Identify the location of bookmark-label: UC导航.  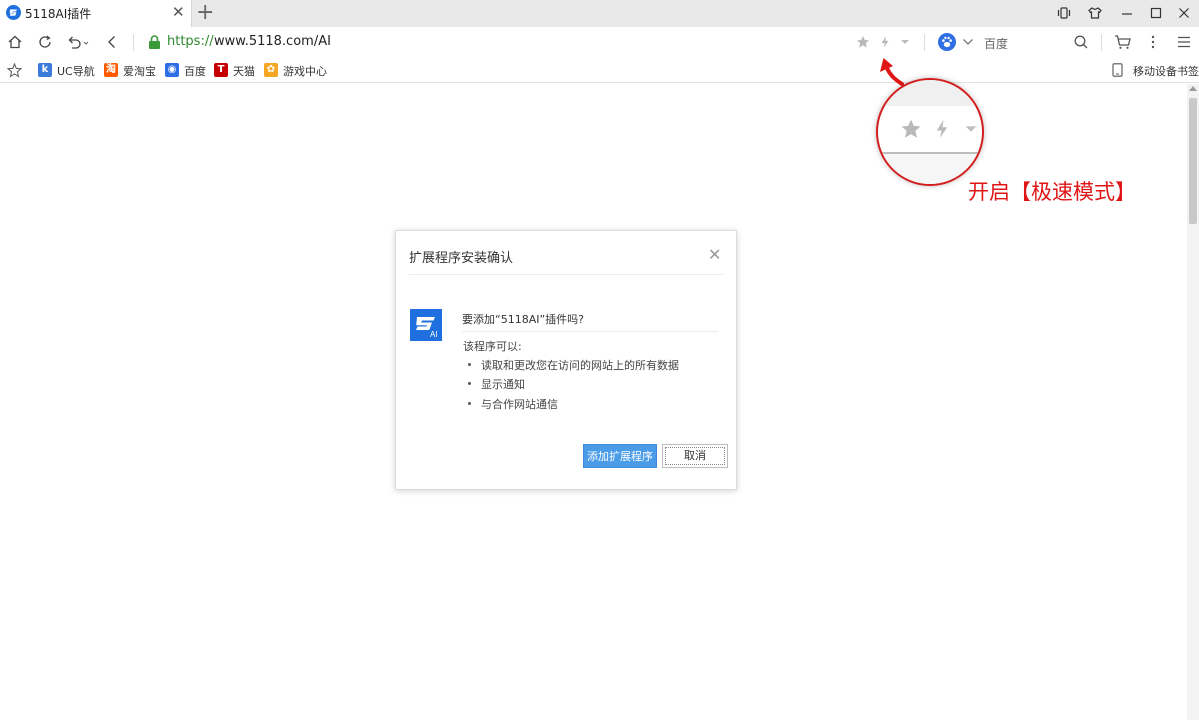
(76, 71).